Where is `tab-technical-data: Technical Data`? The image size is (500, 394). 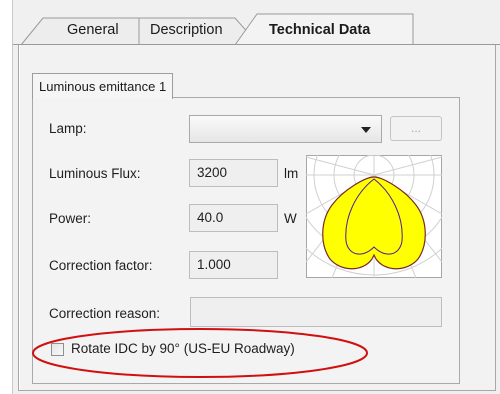
tab-technical-data: Technical Data is located at coordinates (319, 30).